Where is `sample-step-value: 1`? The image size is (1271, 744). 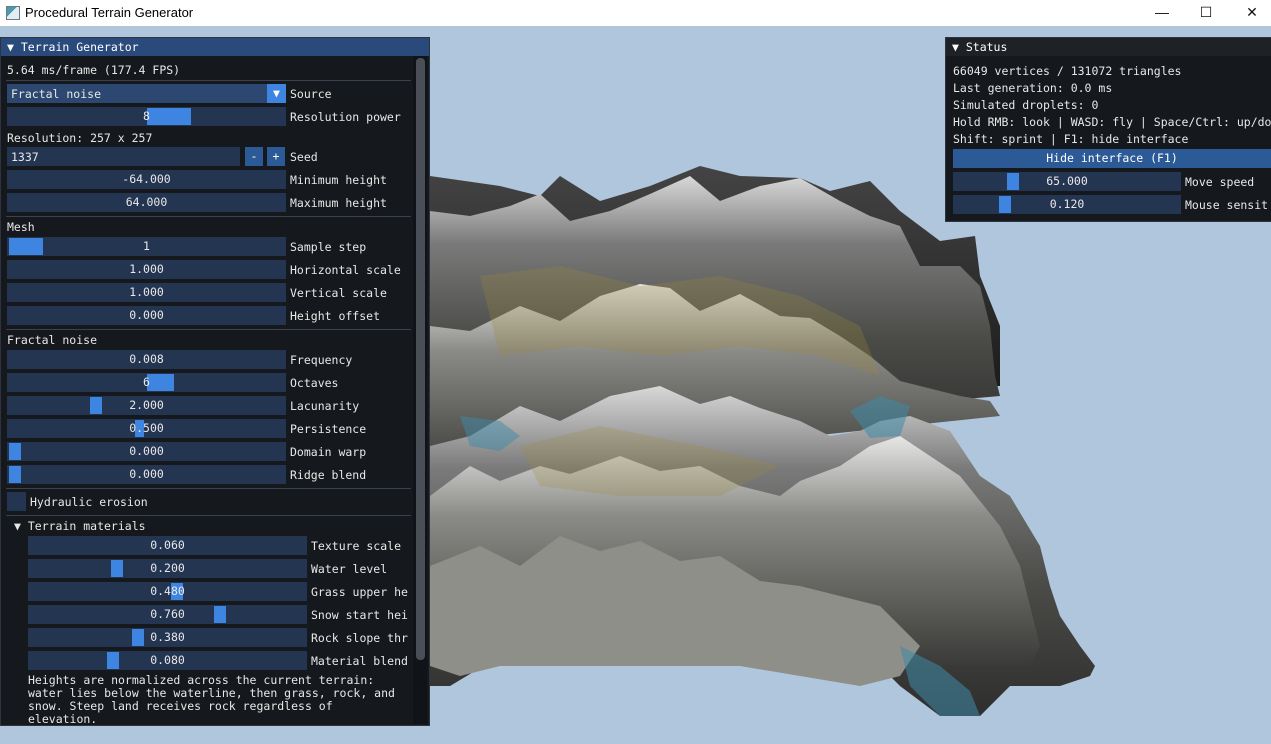 sample-step-value: 1 is located at coordinates (146, 246).